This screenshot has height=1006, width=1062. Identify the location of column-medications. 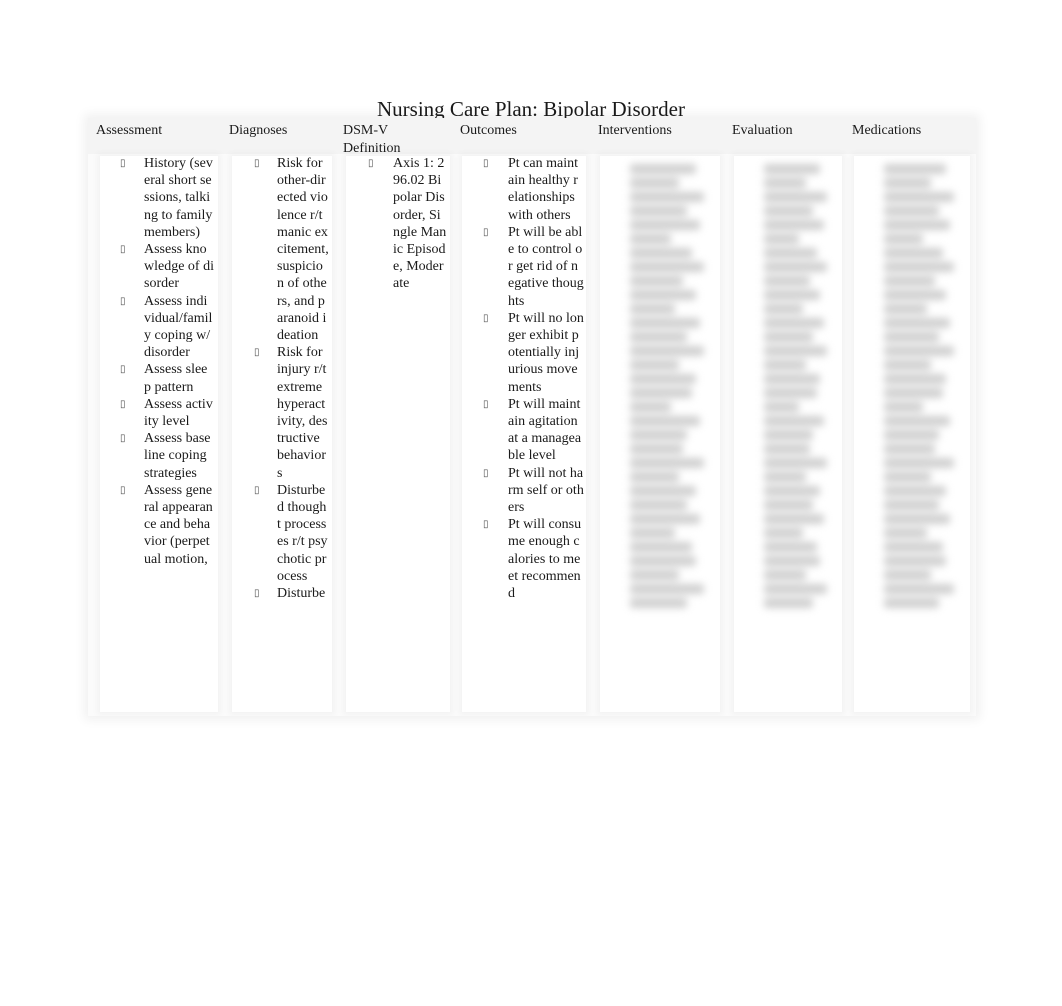
(912, 434).